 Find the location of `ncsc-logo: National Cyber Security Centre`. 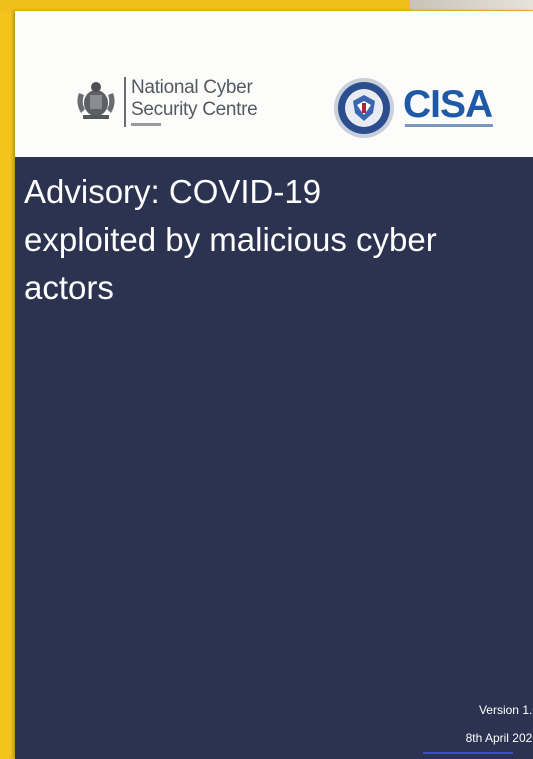

ncsc-logo: National Cyber Security Centre is located at coordinates (178, 104).